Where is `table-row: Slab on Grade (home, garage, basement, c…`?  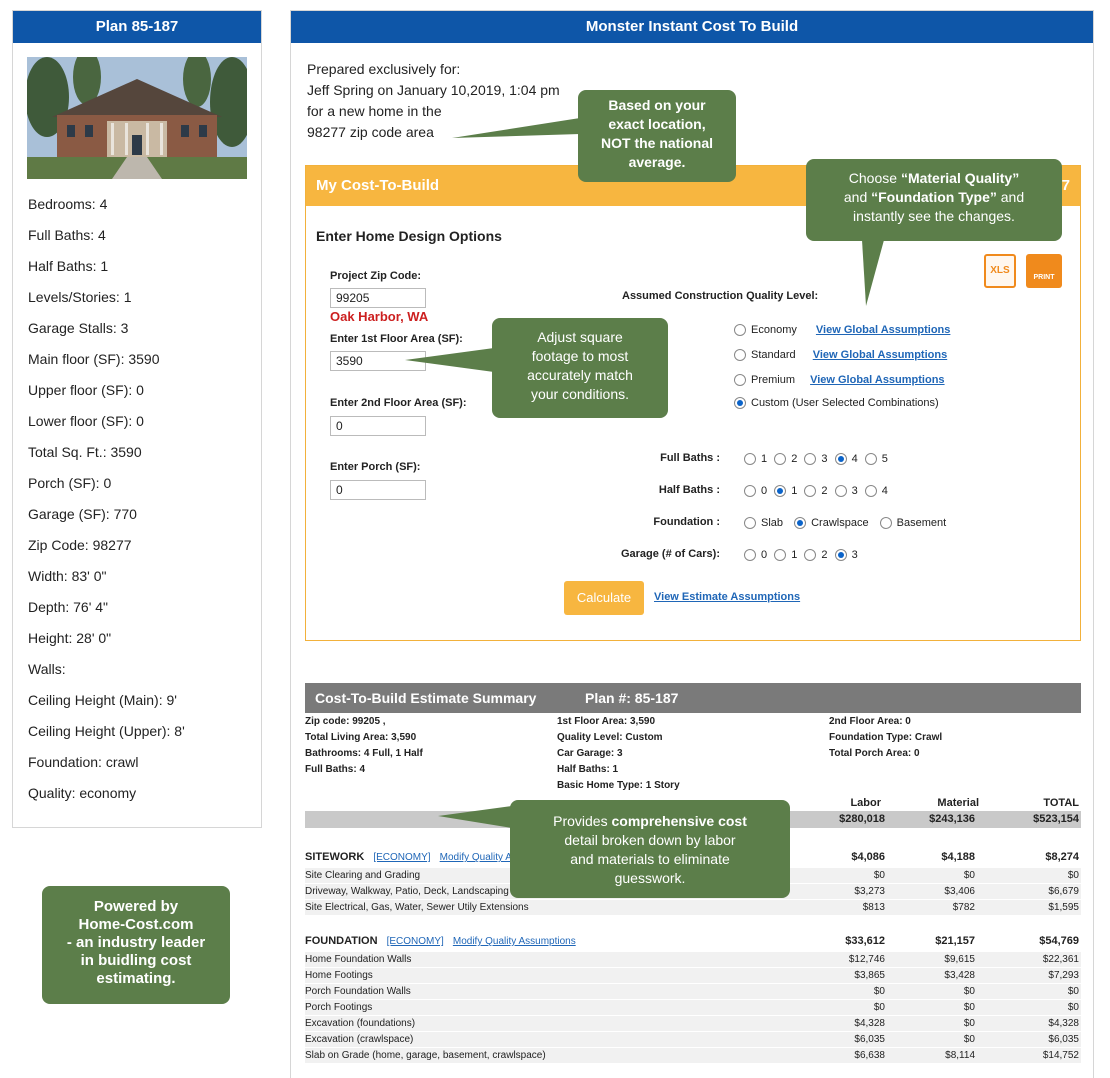 table-row: Slab on Grade (home, garage, basement, c… is located at coordinates (693, 1056).